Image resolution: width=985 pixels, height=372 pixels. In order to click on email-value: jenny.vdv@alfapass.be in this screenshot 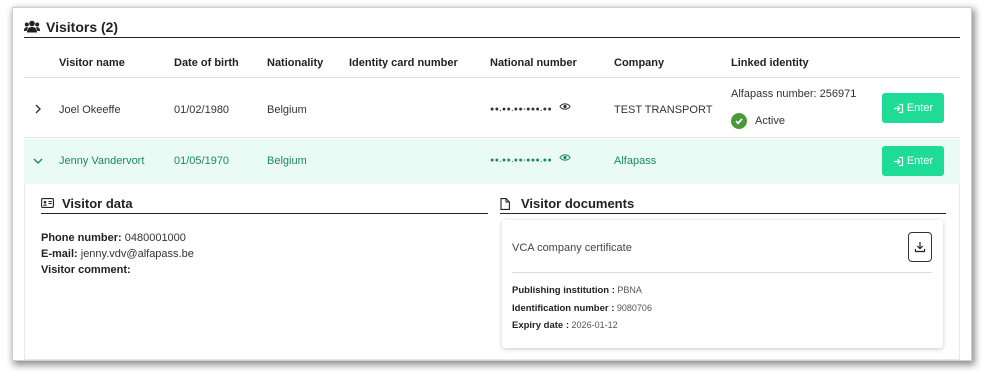, I will do `click(137, 254)`.